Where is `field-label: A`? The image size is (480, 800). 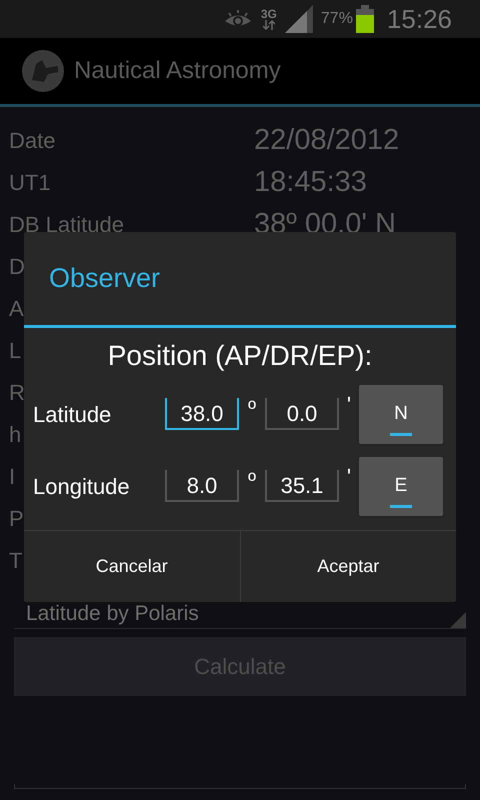
field-label: A is located at coordinates (16, 308).